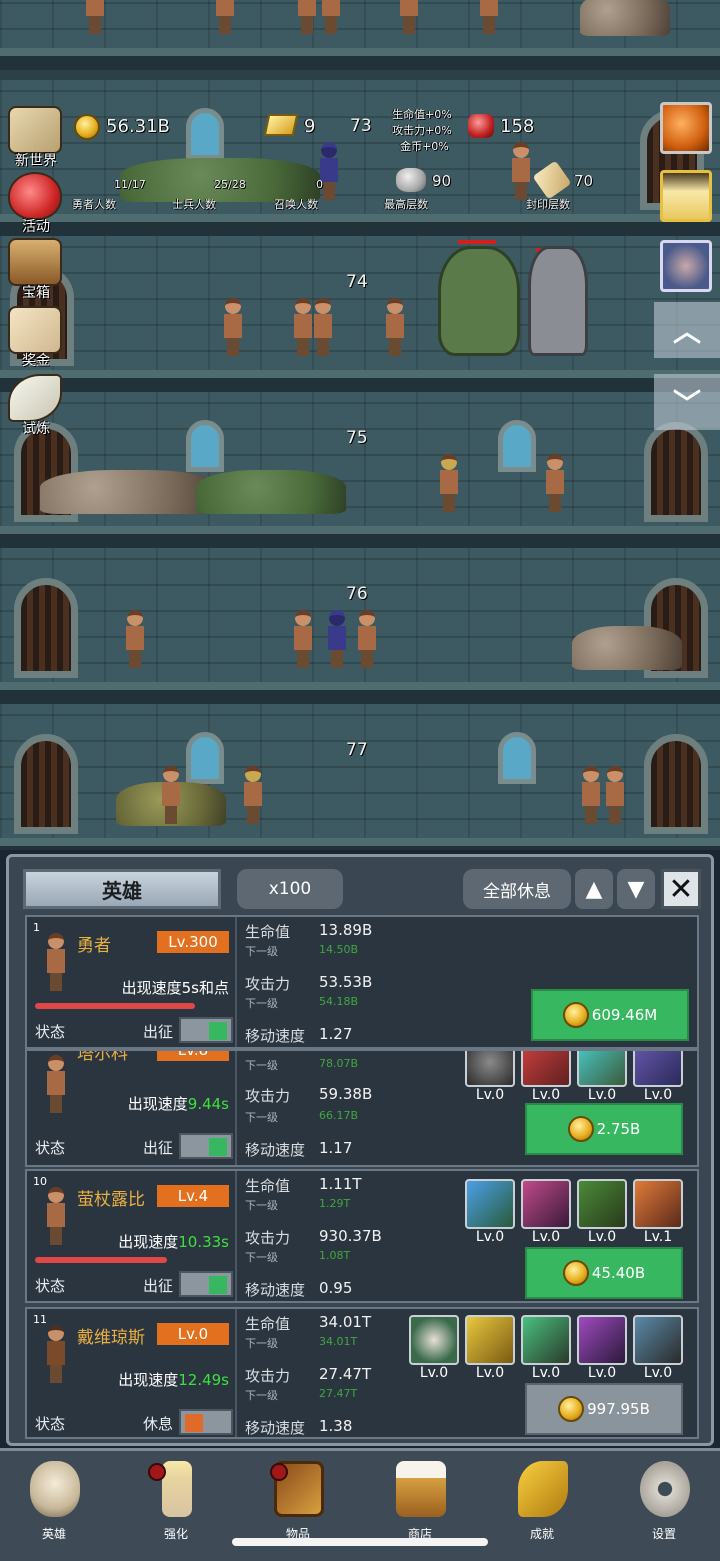 This screenshot has width=720, height=1561. What do you see at coordinates (319, 184) in the screenshot?
I see `summon-count: 0` at bounding box center [319, 184].